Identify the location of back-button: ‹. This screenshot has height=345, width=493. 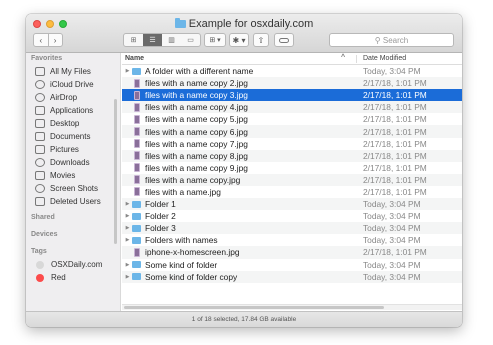
(41, 40).